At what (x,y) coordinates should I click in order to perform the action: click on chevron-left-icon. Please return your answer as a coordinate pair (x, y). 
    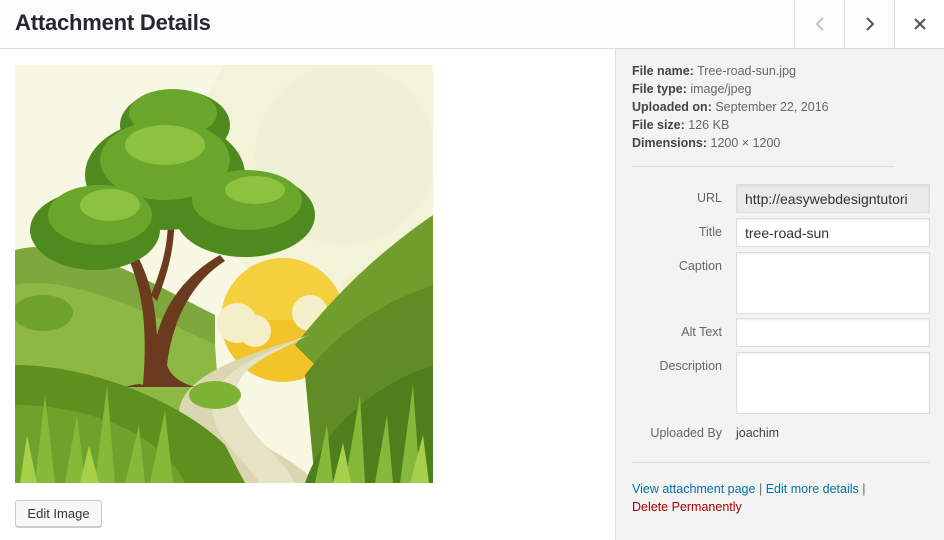
    Looking at the image, I should click on (819, 24).